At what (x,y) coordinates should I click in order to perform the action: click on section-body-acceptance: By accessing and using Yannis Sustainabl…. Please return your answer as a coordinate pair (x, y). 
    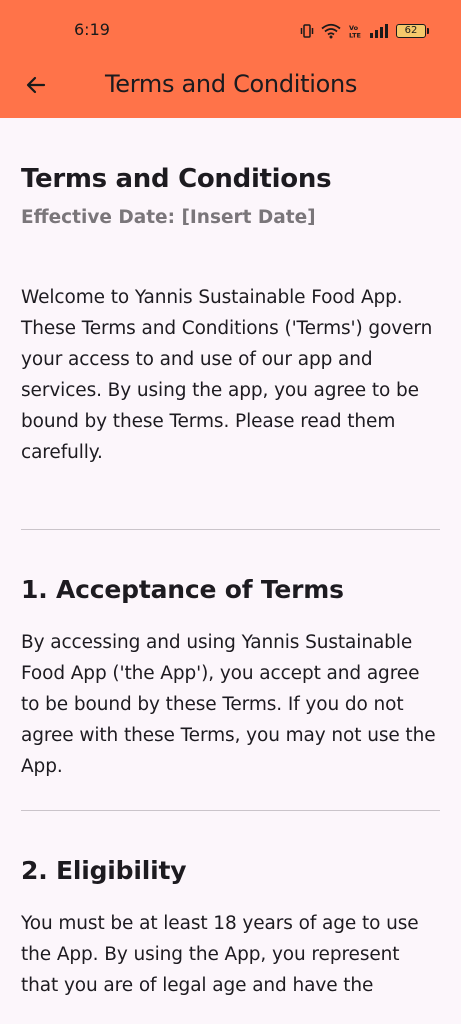
    Looking at the image, I should click on (228, 704).